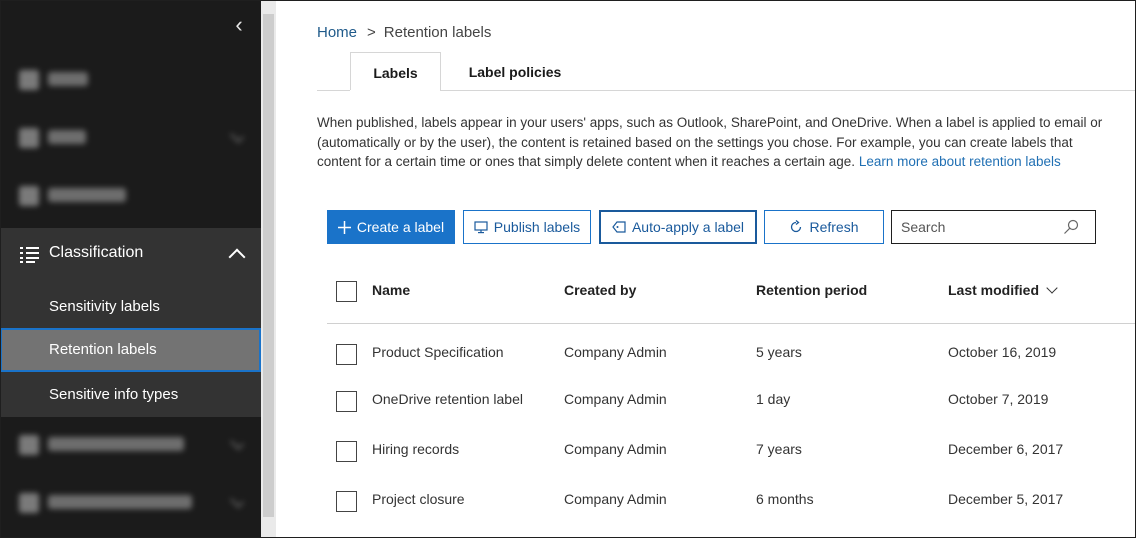 The height and width of the screenshot is (538, 1136). Describe the element at coordinates (600, 290) in the screenshot. I see `column-header-created-by: Created by` at that location.